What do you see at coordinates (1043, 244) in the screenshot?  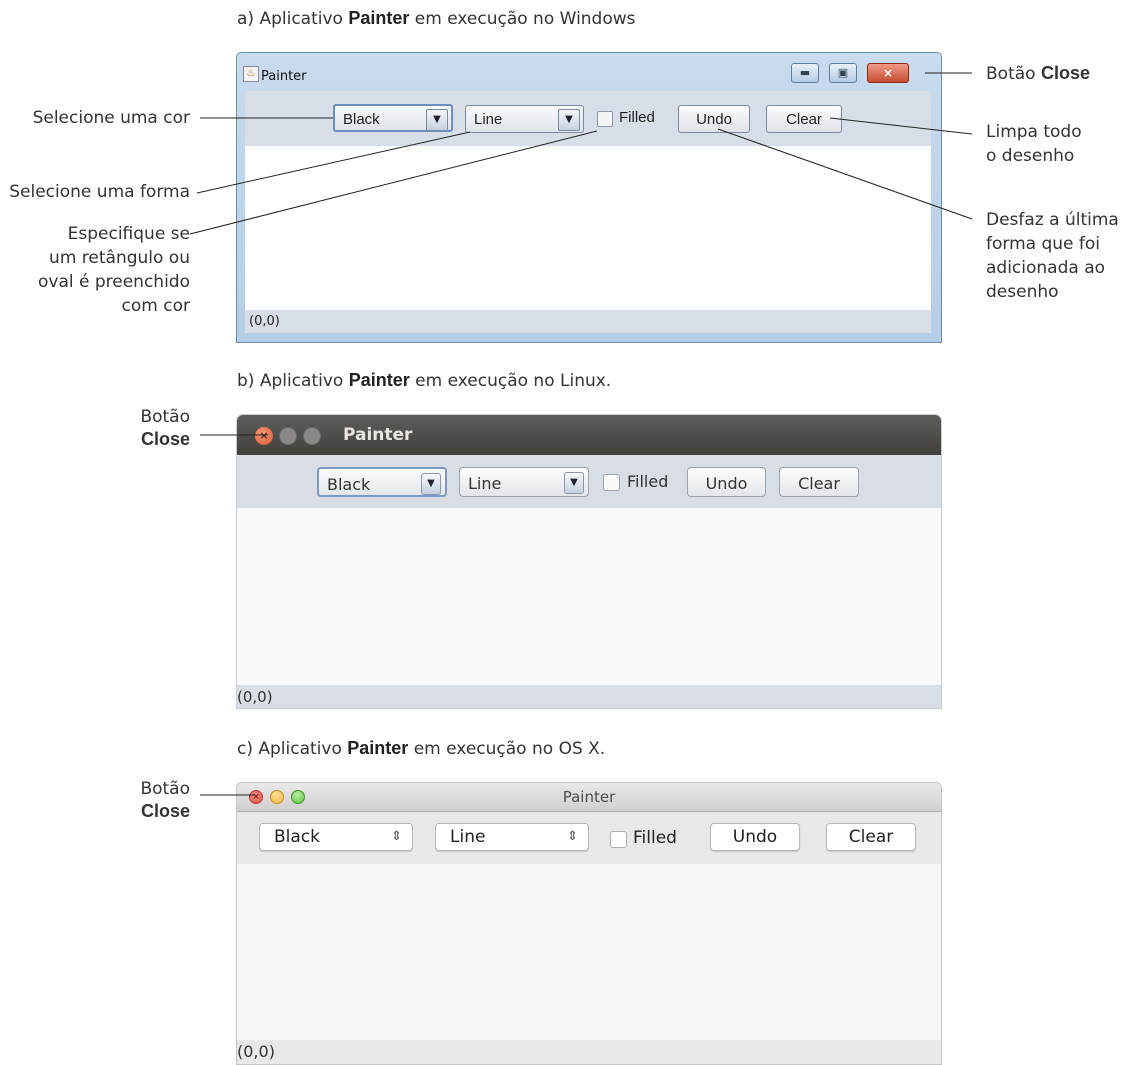 I see `annotation-line: forma que foi` at bounding box center [1043, 244].